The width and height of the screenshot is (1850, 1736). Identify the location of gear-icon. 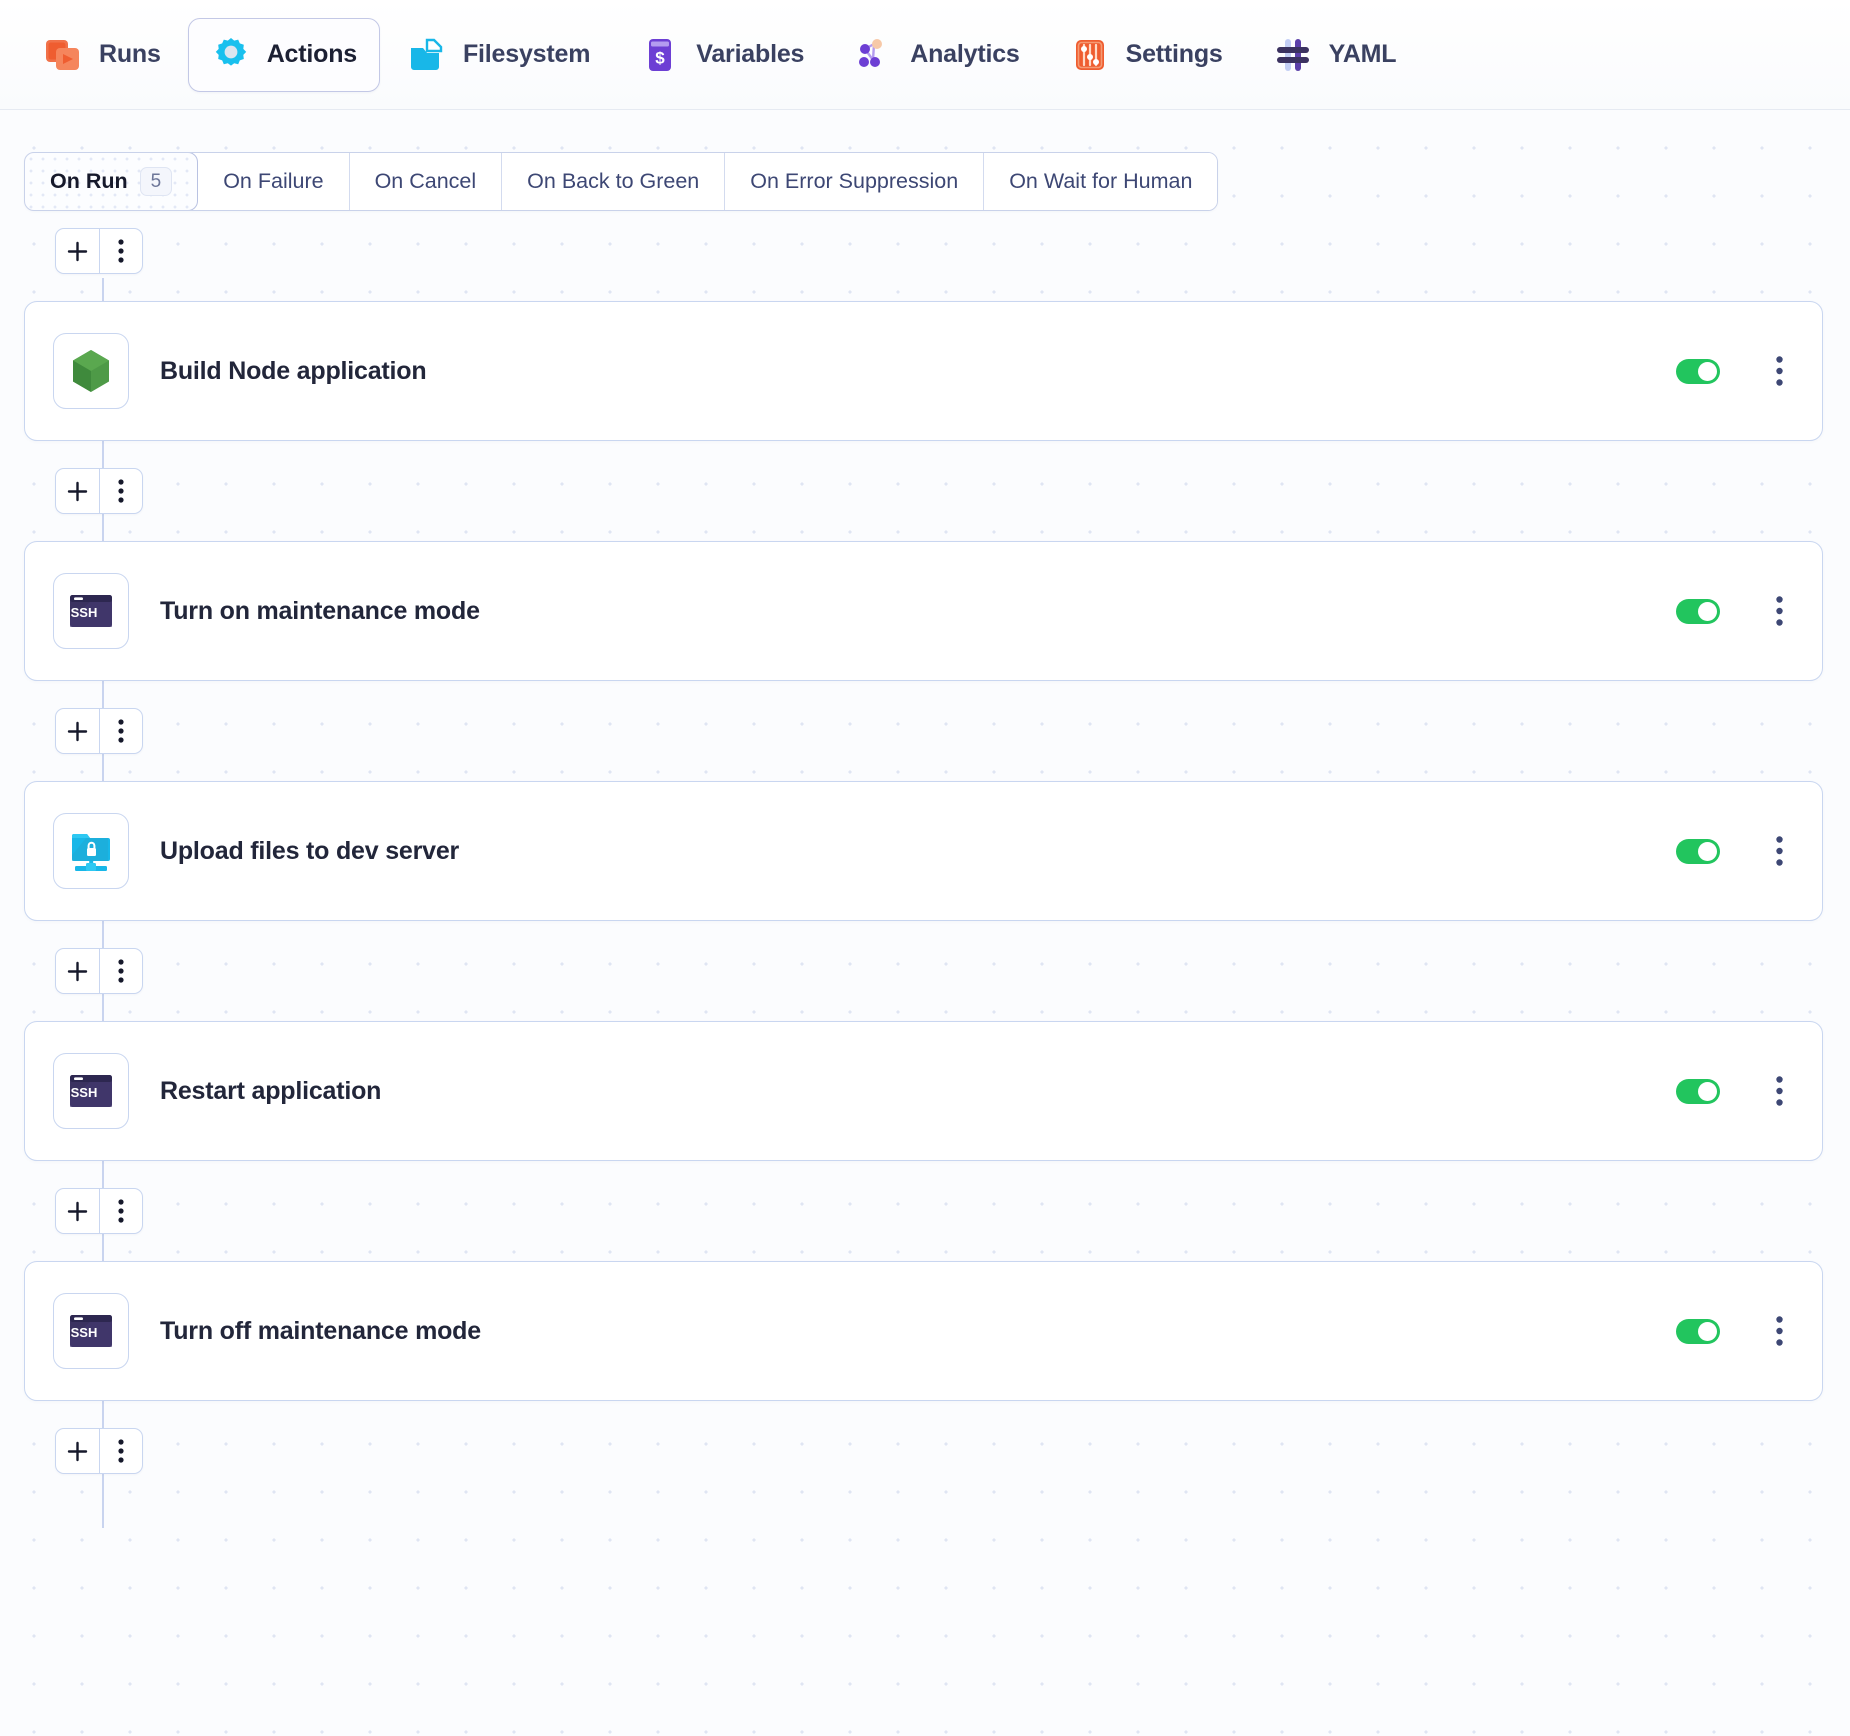
(231, 55).